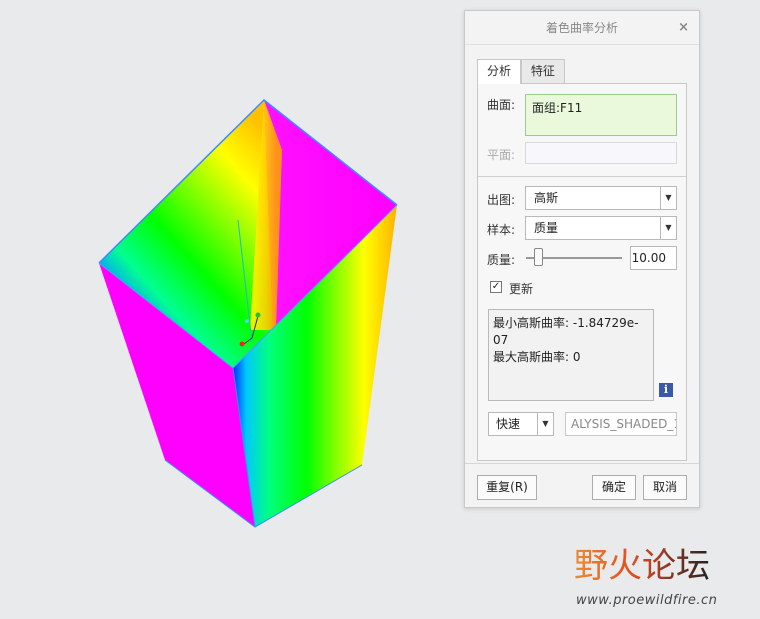 This screenshot has height=619, width=760. I want to click on output-value: 高斯, so click(546, 198).